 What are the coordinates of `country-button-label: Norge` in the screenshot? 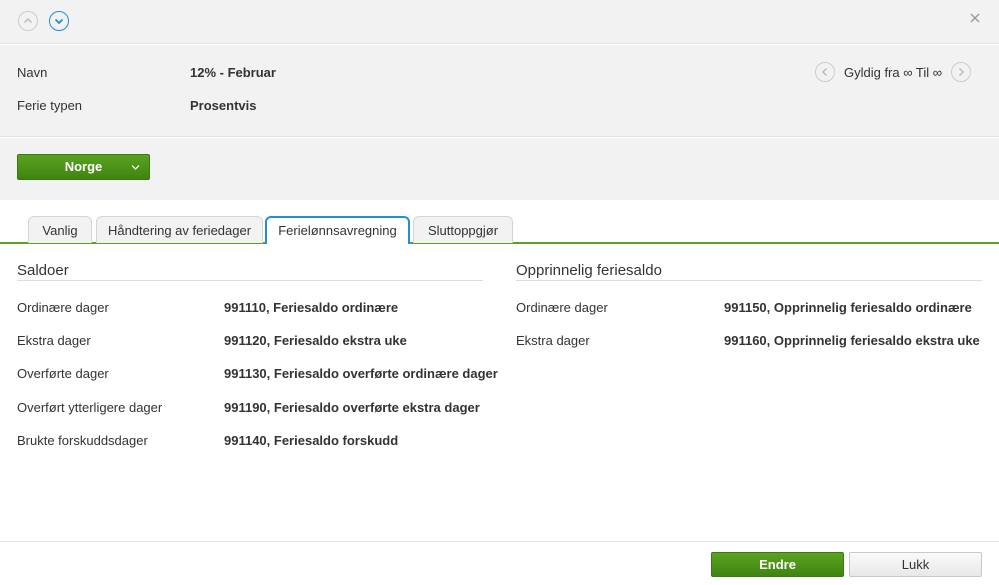 It's located at (83, 166).